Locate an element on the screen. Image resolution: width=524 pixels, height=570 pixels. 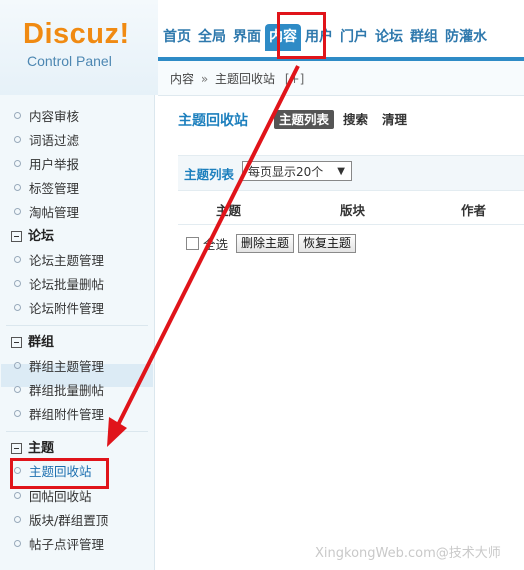
watermark: XingkongWeb.com@技术大师 is located at coordinates (408, 553).